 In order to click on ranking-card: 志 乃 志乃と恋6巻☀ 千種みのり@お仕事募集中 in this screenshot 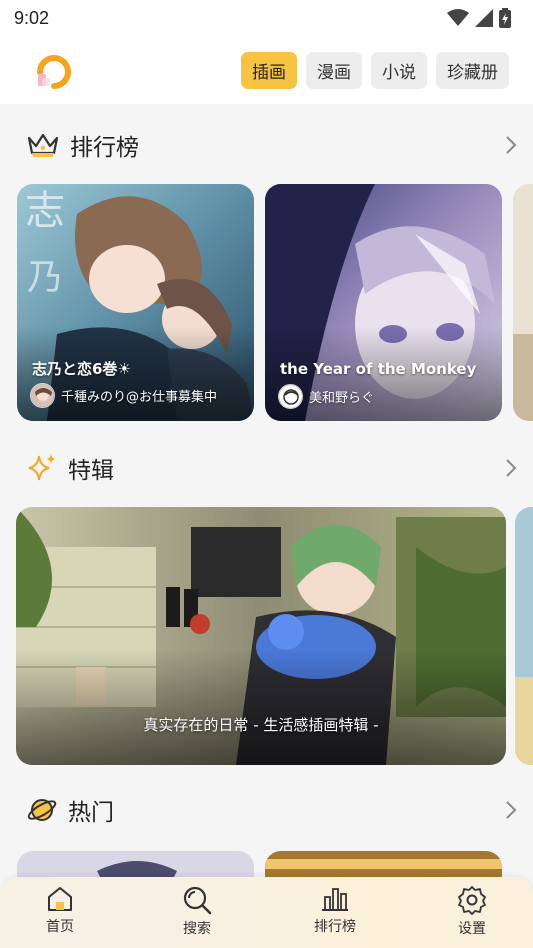, I will do `click(135, 302)`.